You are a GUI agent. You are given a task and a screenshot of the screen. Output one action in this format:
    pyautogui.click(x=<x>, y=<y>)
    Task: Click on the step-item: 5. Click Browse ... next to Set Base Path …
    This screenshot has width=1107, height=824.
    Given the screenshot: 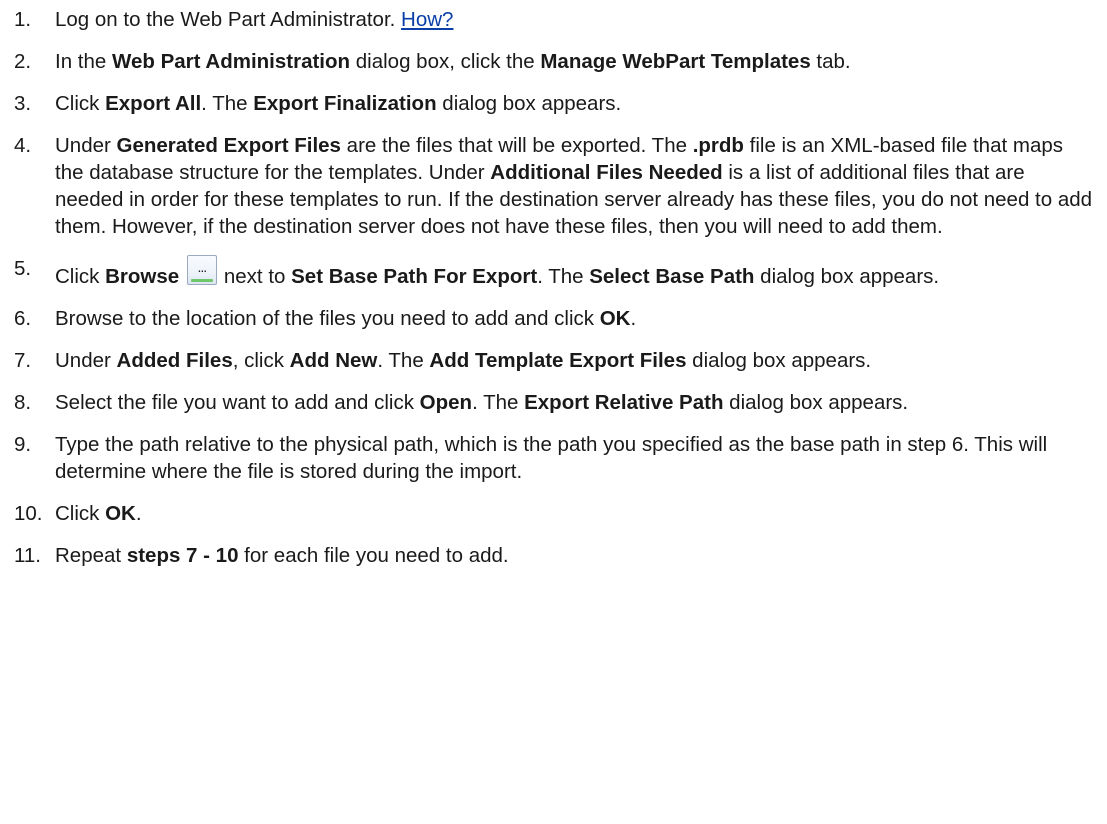 What is the action you would take?
    pyautogui.click(x=553, y=272)
    